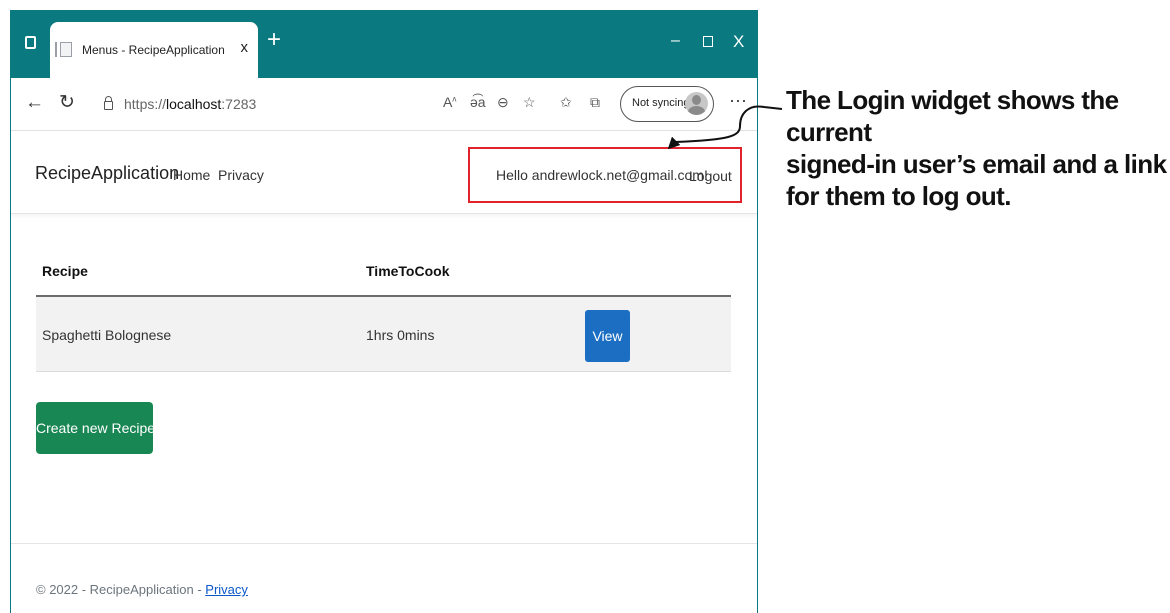 This screenshot has width=1170, height=613. I want to click on nav-home-link: Home, so click(191, 175).